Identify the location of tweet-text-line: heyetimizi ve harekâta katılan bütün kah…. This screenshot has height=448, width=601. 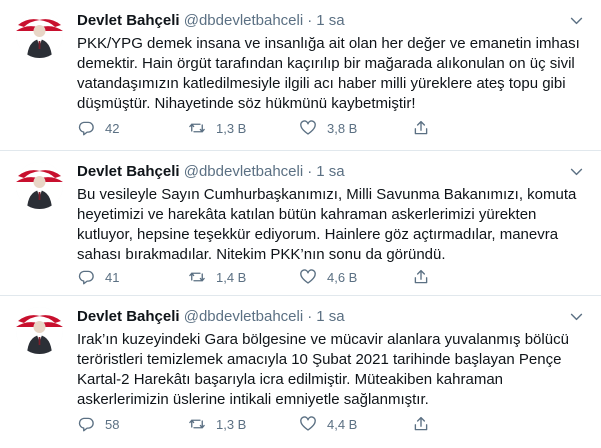
(307, 214).